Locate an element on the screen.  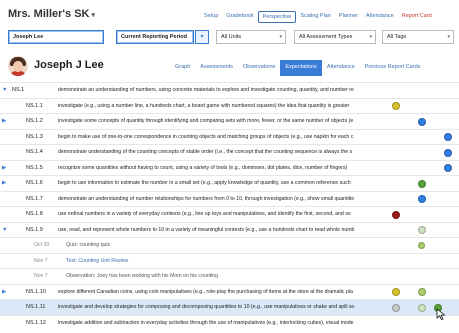
assessment-types-select: All Assessment Types ▾ is located at coordinates (335, 37).